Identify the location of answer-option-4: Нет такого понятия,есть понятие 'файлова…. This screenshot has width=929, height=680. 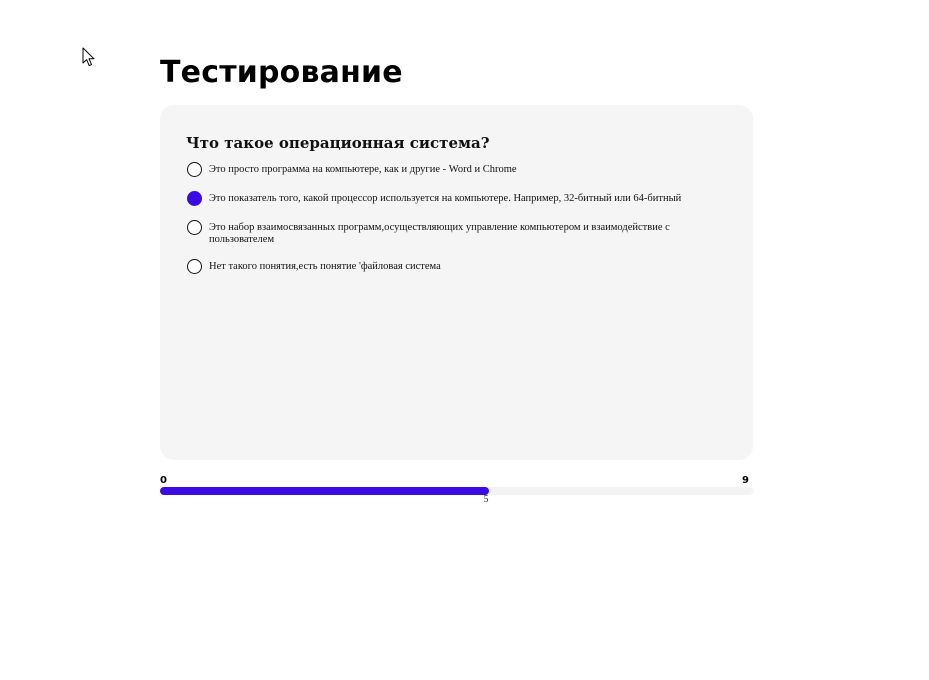
(437, 266).